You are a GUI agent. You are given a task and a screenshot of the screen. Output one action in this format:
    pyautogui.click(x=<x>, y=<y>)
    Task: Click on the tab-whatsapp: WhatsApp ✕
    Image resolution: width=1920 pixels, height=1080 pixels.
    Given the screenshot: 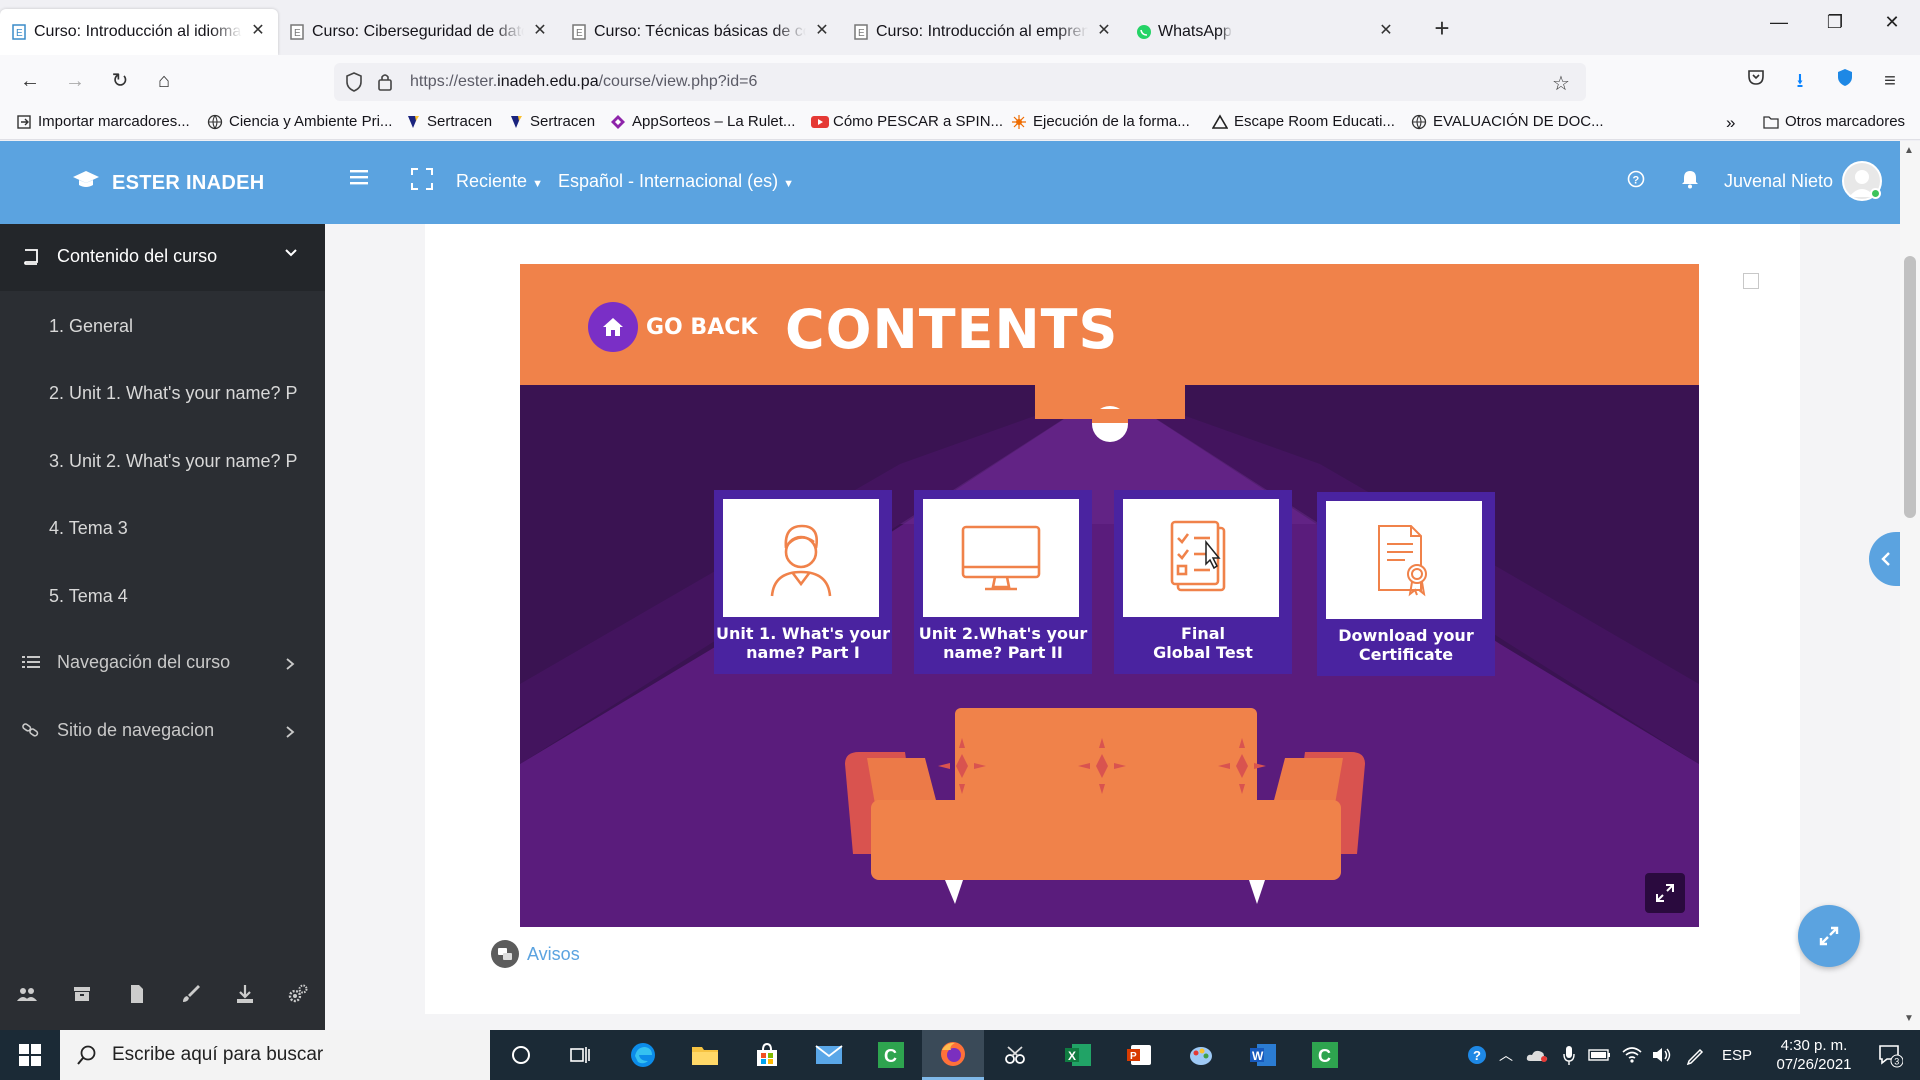 What is the action you would take?
    pyautogui.click(x=1265, y=32)
    